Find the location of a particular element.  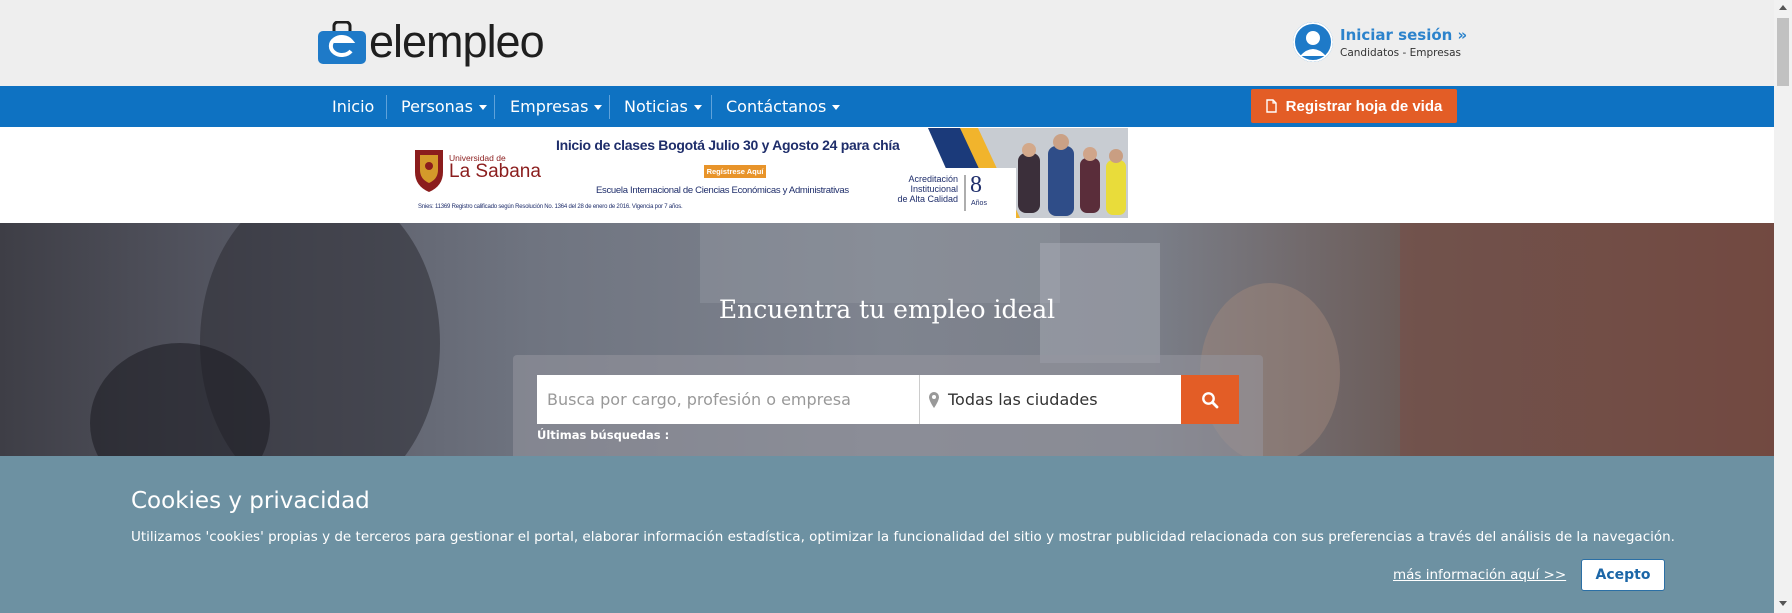

scroll-down-icon is located at coordinates (1783, 603).